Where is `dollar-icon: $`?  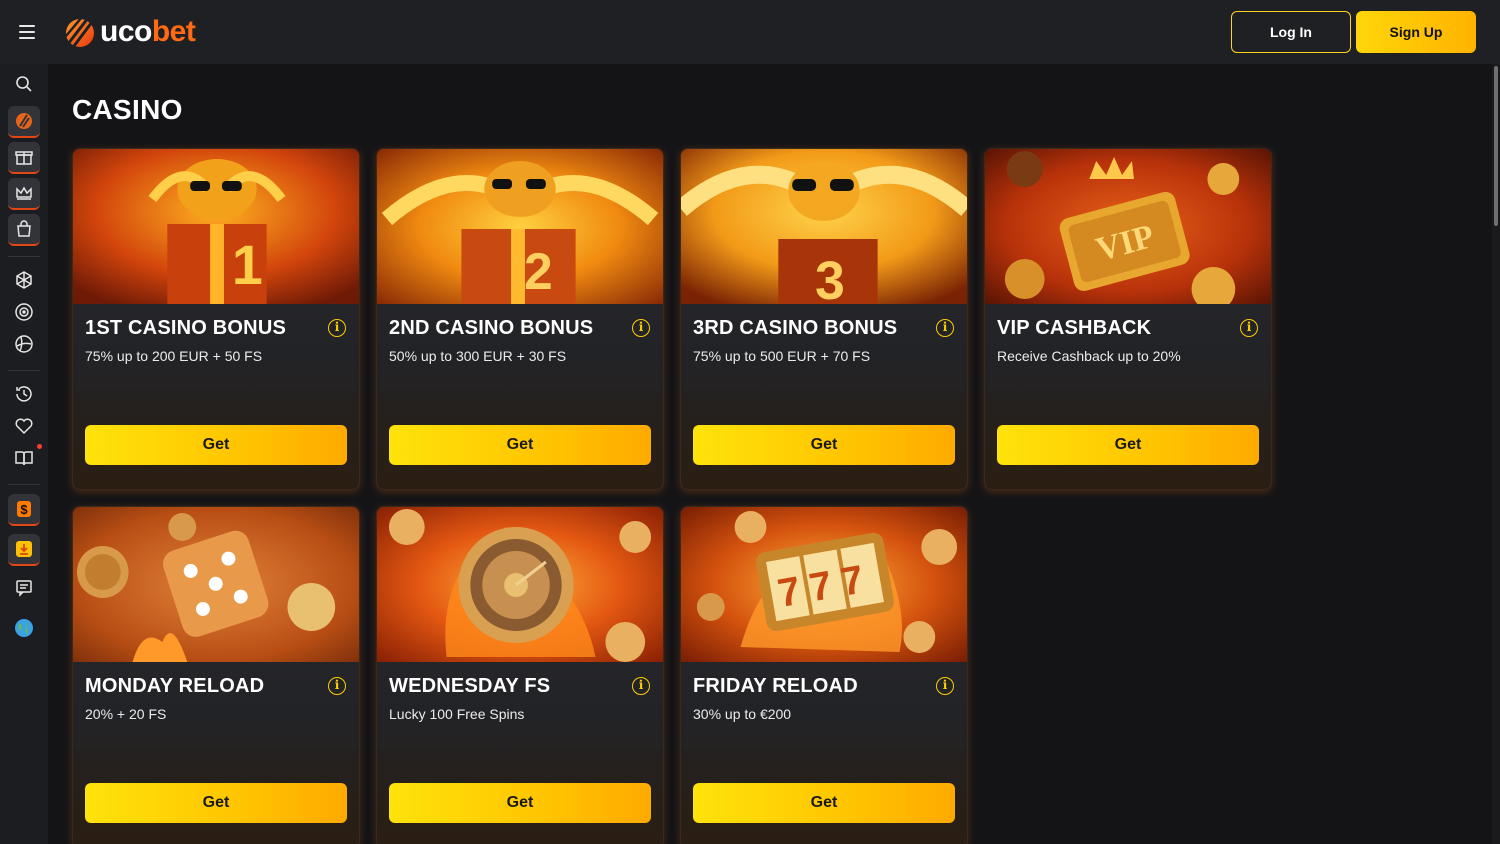
dollar-icon: $ is located at coordinates (24, 510).